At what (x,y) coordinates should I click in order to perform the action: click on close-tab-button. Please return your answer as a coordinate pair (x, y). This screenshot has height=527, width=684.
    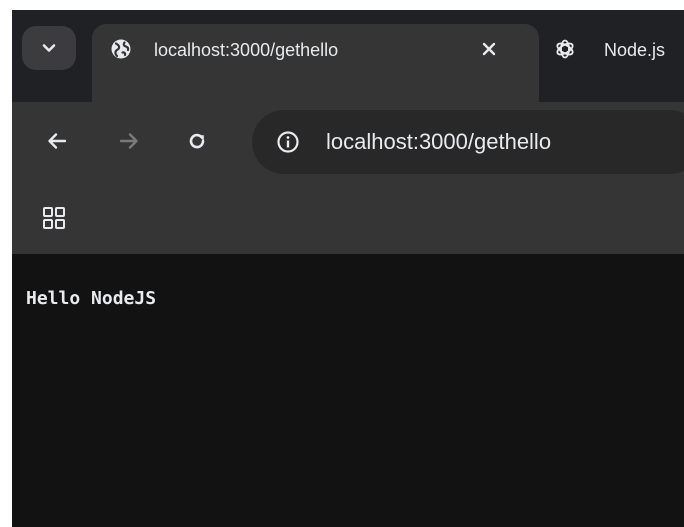
    Looking at the image, I should click on (489, 49).